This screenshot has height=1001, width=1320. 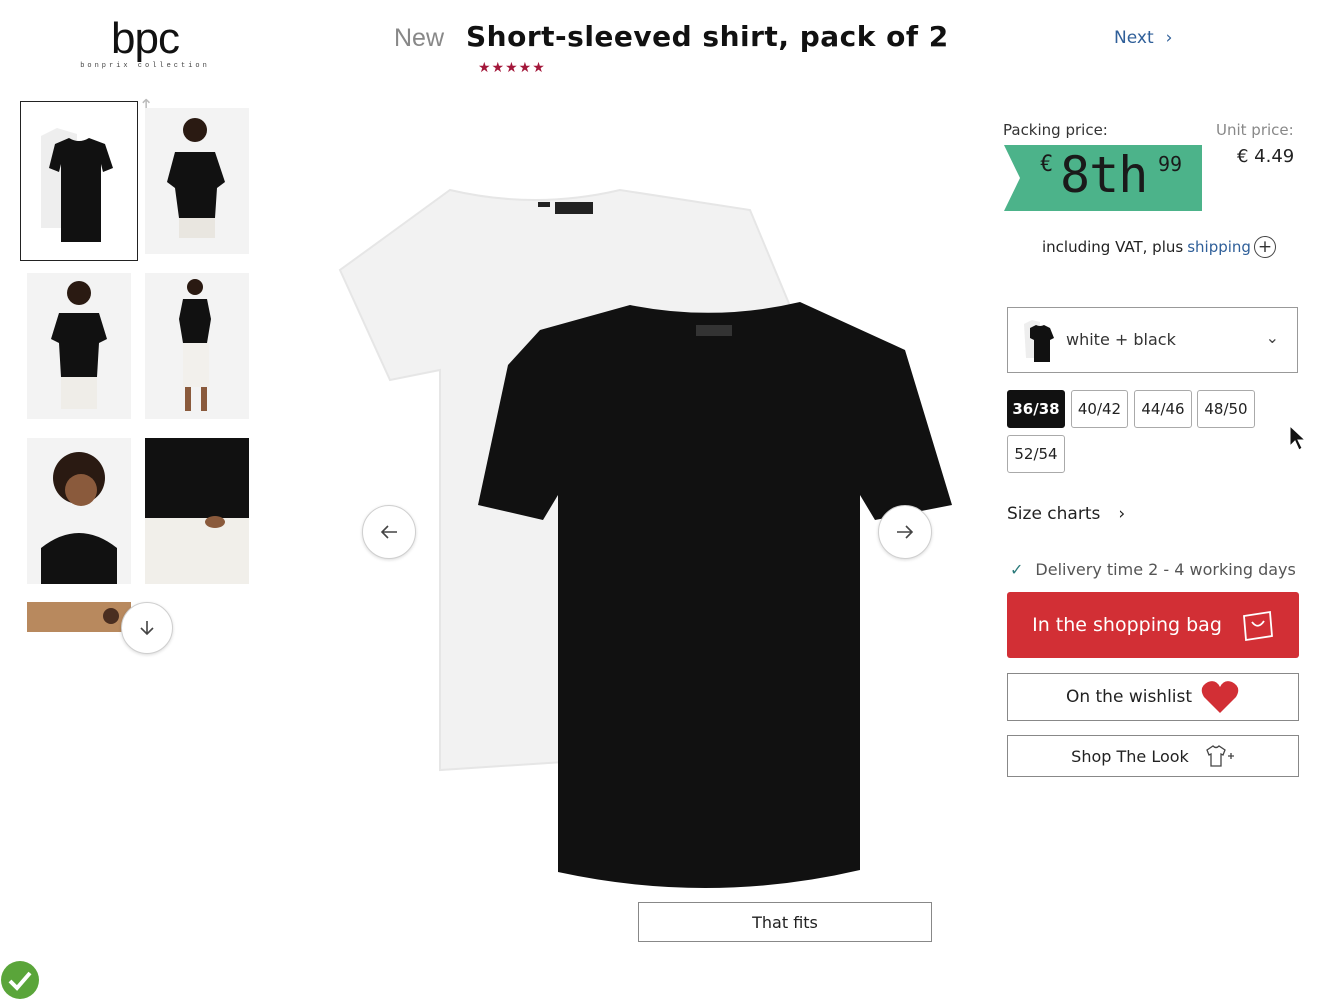 What do you see at coordinates (79, 518) in the screenshot?
I see `thumbnail-image-portrait` at bounding box center [79, 518].